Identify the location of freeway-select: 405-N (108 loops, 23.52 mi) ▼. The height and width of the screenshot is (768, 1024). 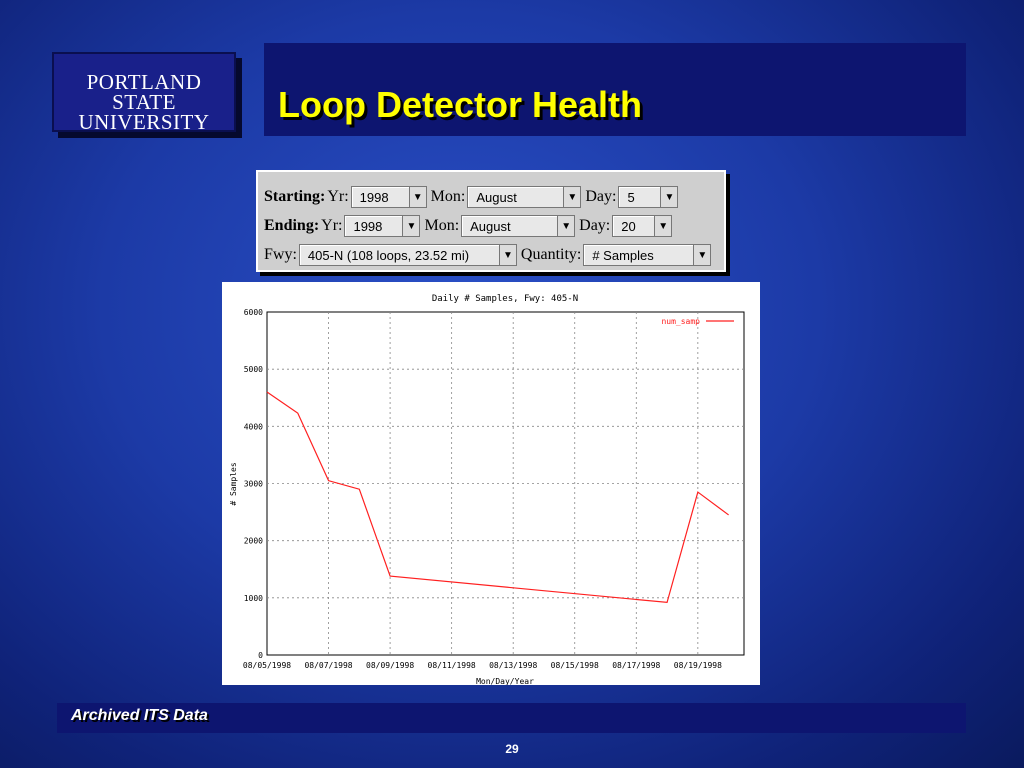
(407, 255).